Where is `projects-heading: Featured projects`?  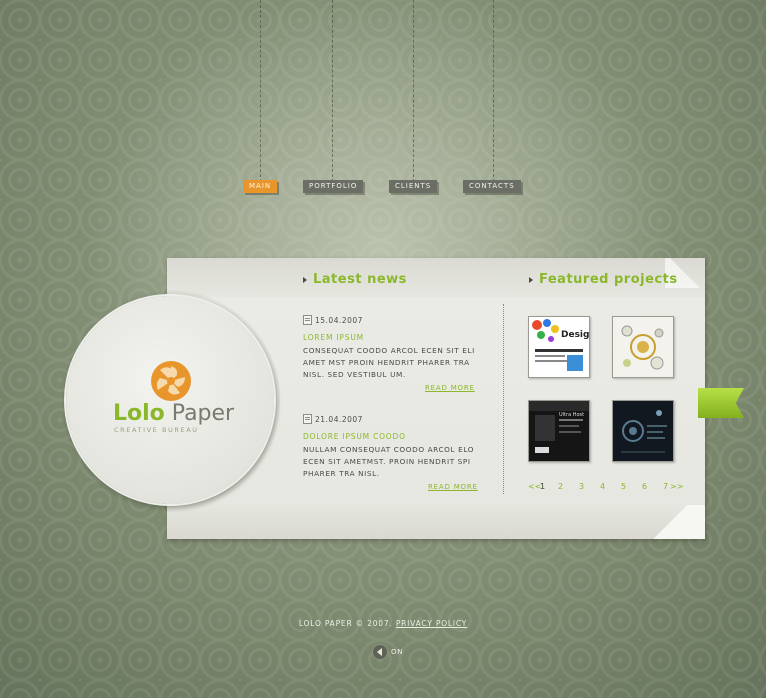
projects-heading: Featured projects is located at coordinates (608, 279).